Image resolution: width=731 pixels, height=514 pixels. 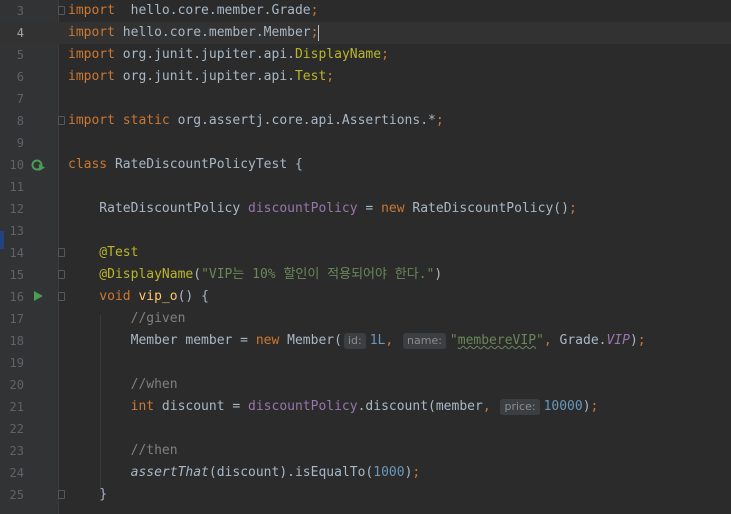 I want to click on code-token: hello.core.member.Member, so click(x=212, y=32).